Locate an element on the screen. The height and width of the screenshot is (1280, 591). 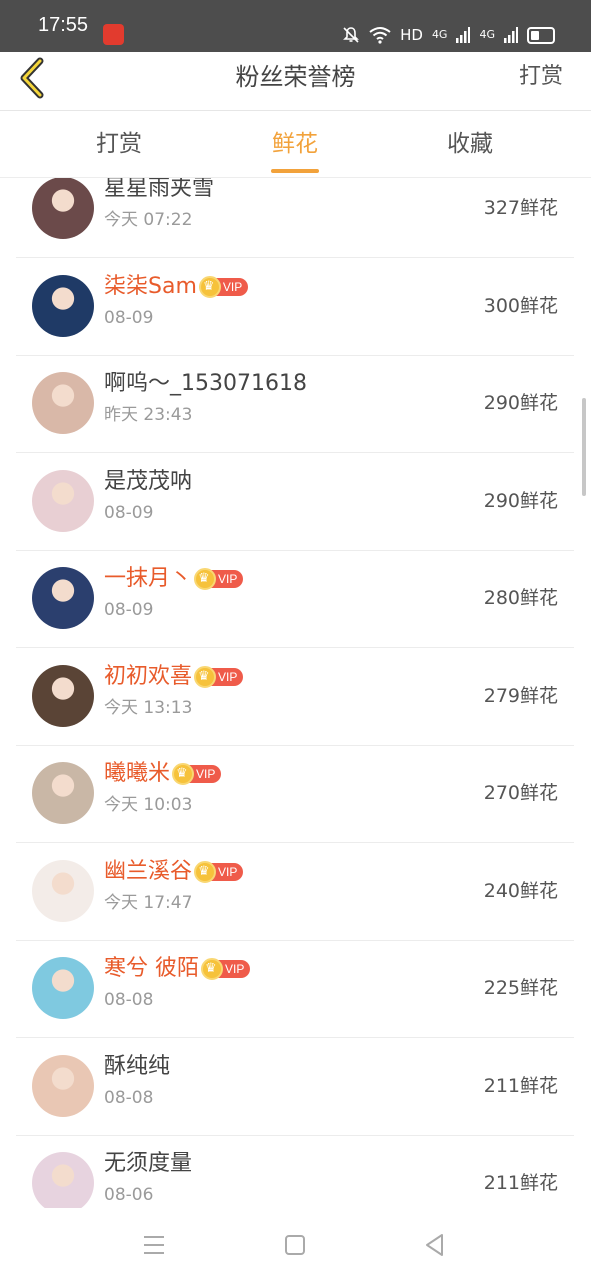
status-time: 17:55 is located at coordinates (63, 25).